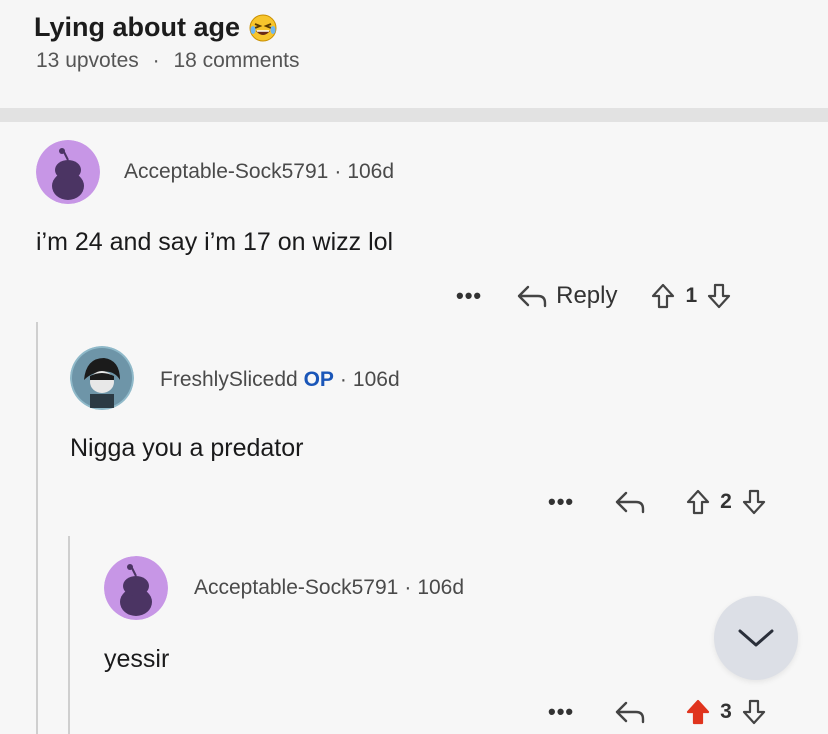 Image resolution: width=828 pixels, height=734 pixels. I want to click on post-header: Lying about age 13 upvotes · 18 comments, so click(414, 54).